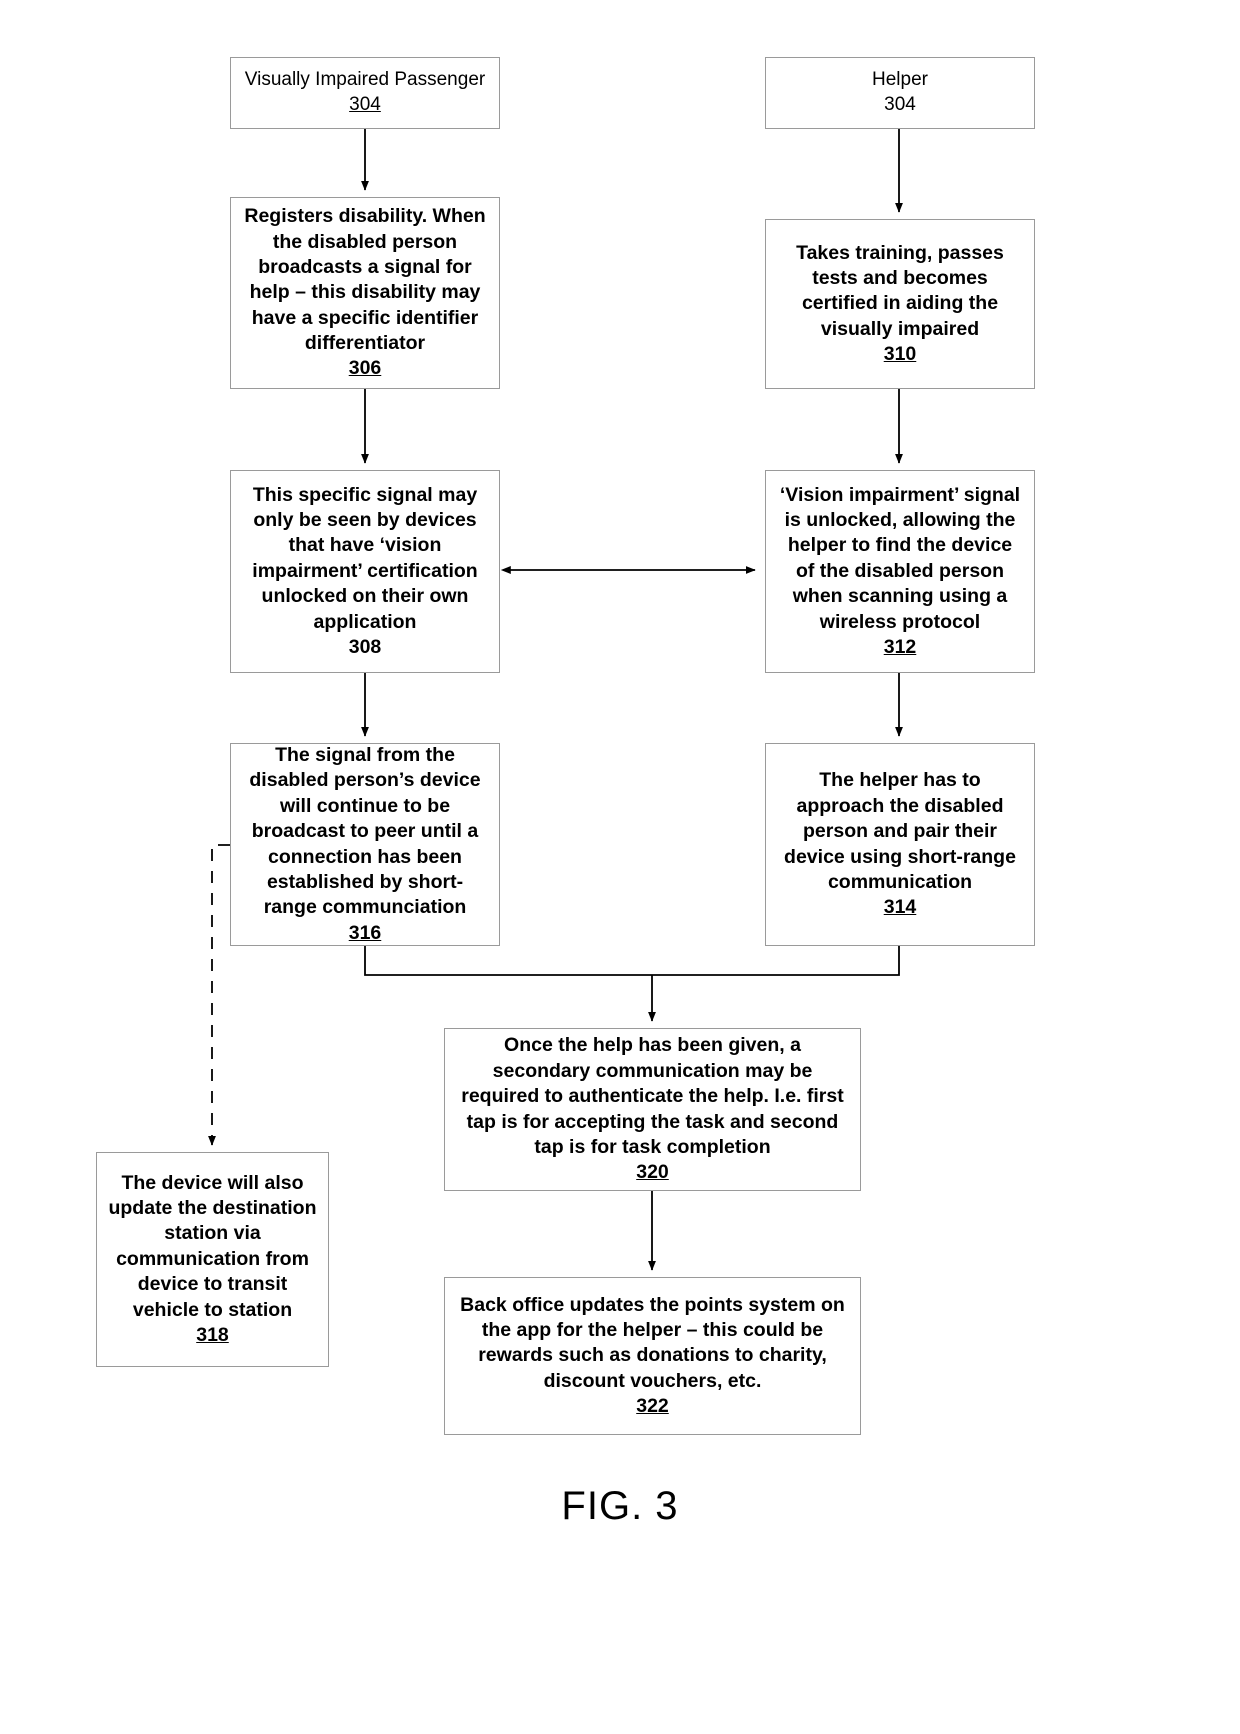 The height and width of the screenshot is (1734, 1240). I want to click on lane-header-title: Helper, so click(900, 80).